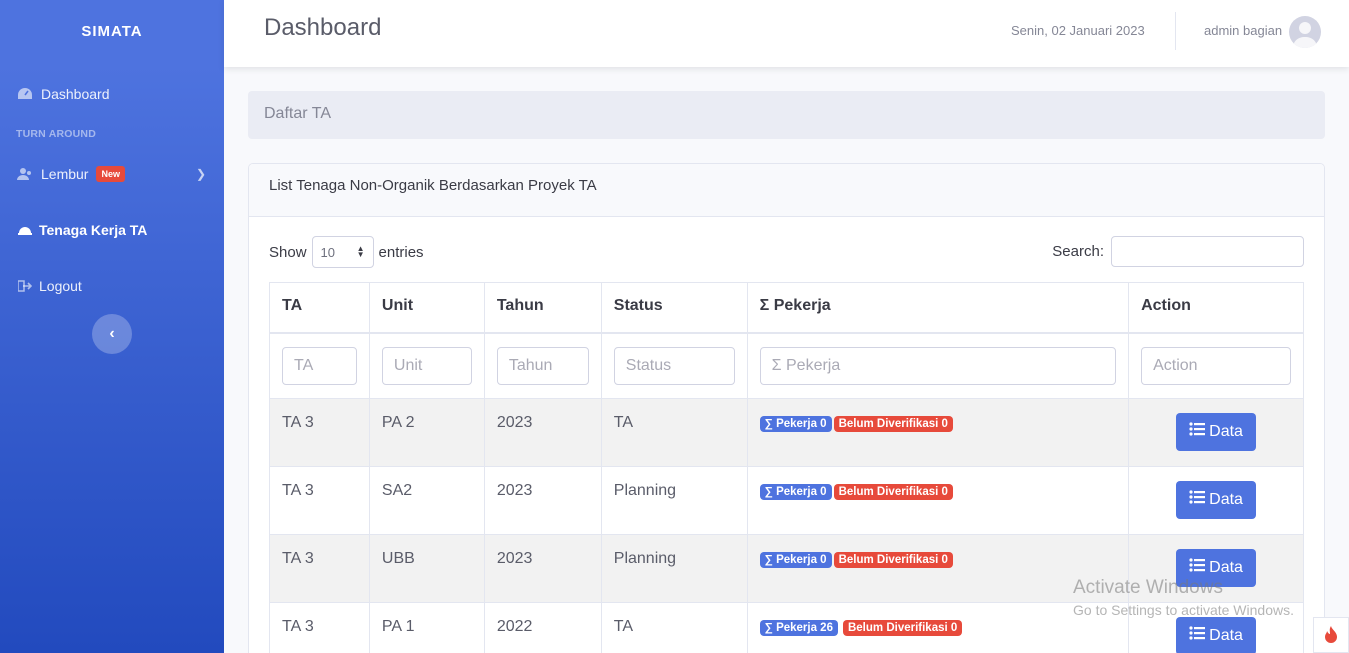 Image resolution: width=1349 pixels, height=653 pixels. What do you see at coordinates (1183, 610) in the screenshot?
I see `activation-watermark-subtitle: Go to Settings to activate Windows.` at bounding box center [1183, 610].